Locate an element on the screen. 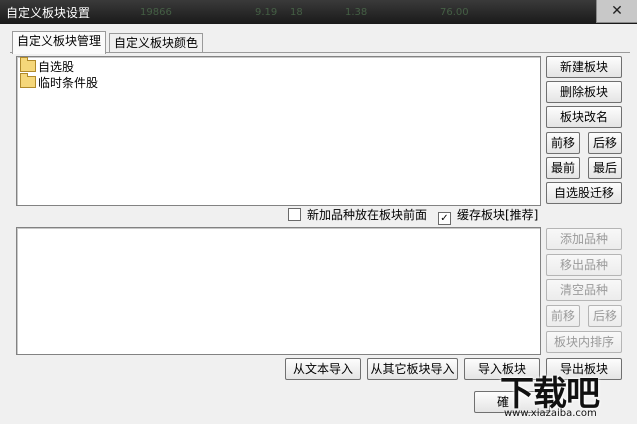 The height and width of the screenshot is (424, 637). list-item-label: 临时条件股 is located at coordinates (68, 83).